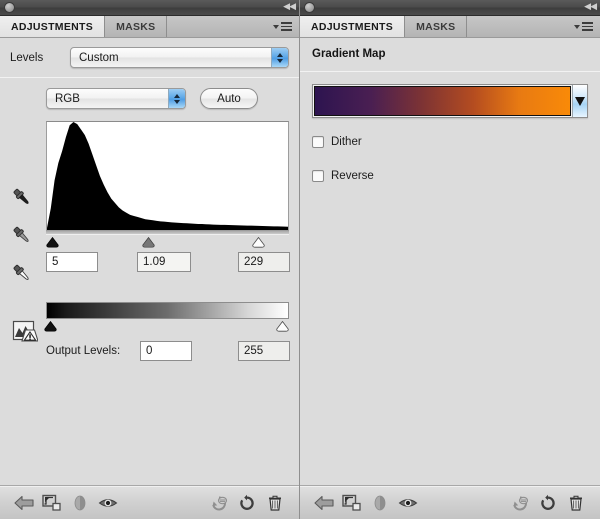  I want to click on levels-histogram-wrap, so click(167, 176).